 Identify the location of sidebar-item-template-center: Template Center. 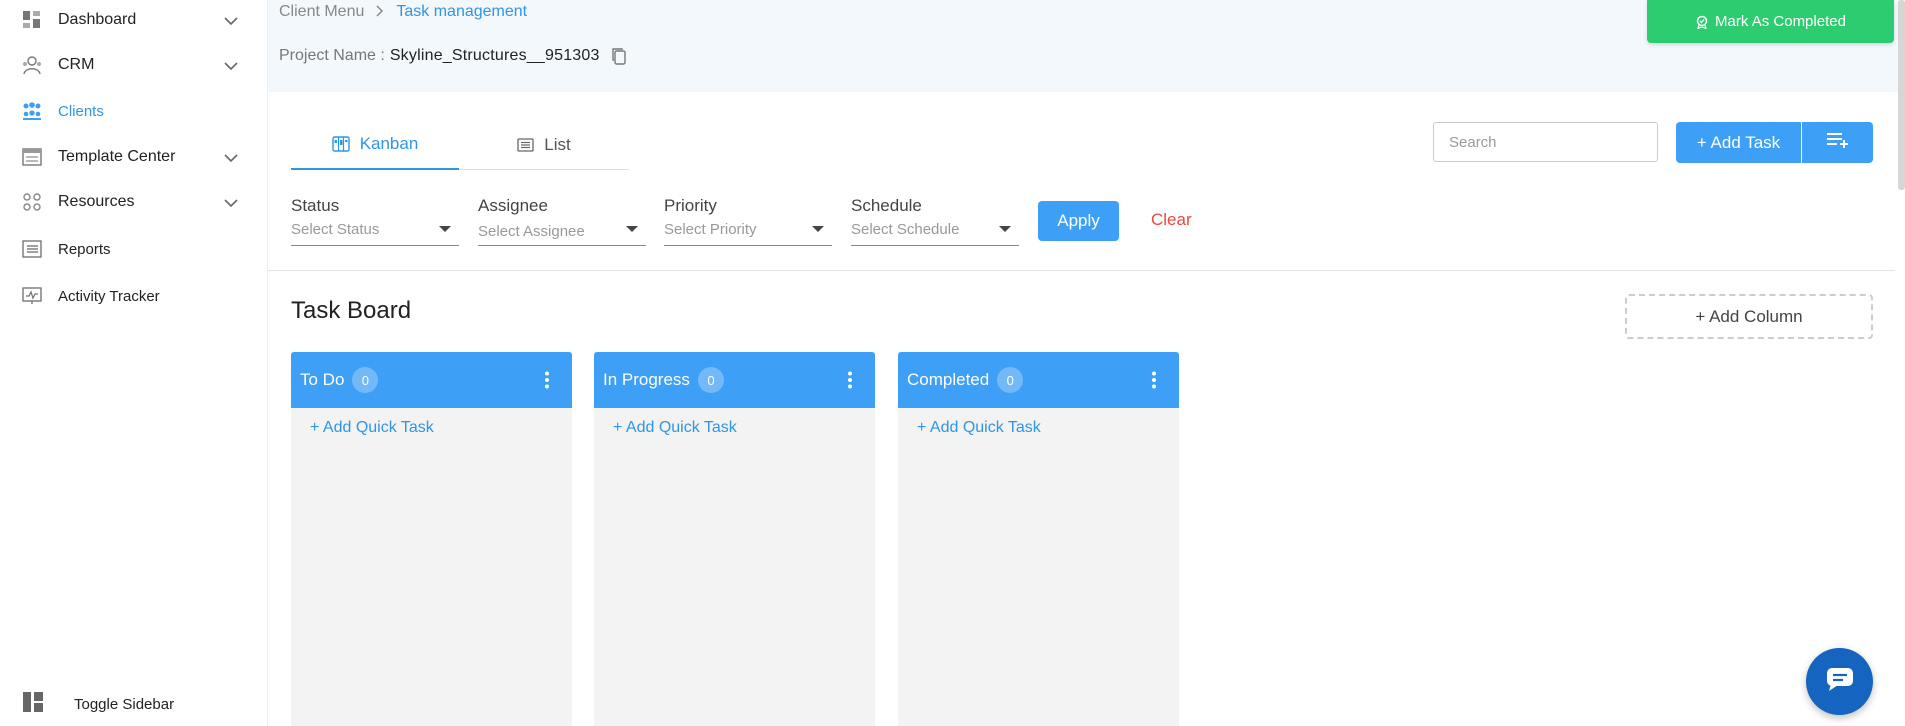
(134, 157).